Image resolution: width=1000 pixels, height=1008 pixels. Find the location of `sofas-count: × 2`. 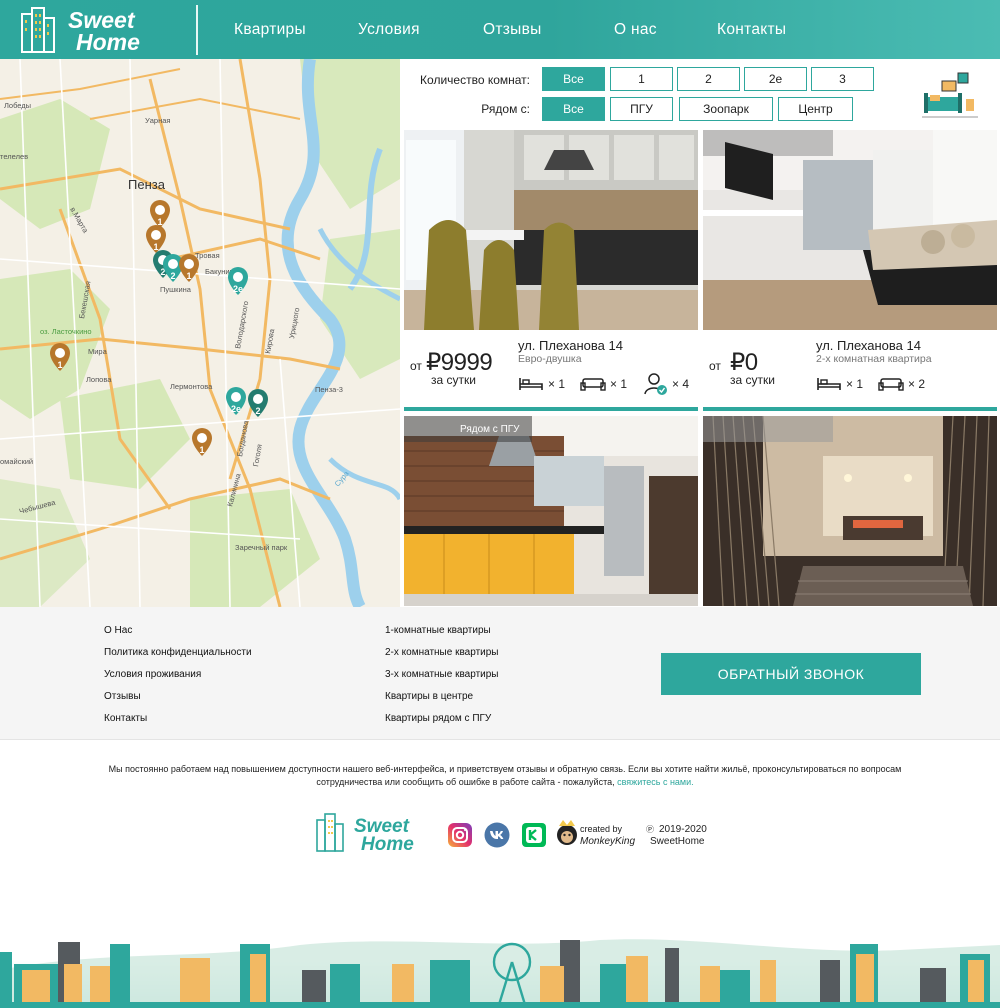

sofas-count: × 2 is located at coordinates (901, 384).